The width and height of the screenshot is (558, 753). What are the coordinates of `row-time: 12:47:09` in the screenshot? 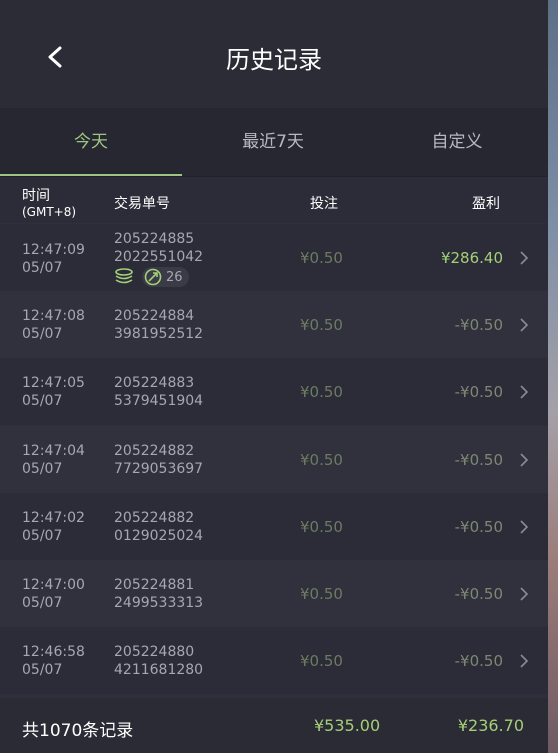 It's located at (53, 250).